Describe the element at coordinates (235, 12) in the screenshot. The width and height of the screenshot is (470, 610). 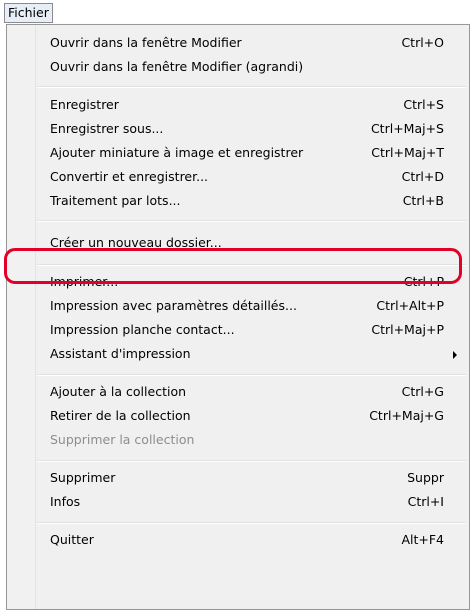
I see `menu-bar: Fichier` at that location.